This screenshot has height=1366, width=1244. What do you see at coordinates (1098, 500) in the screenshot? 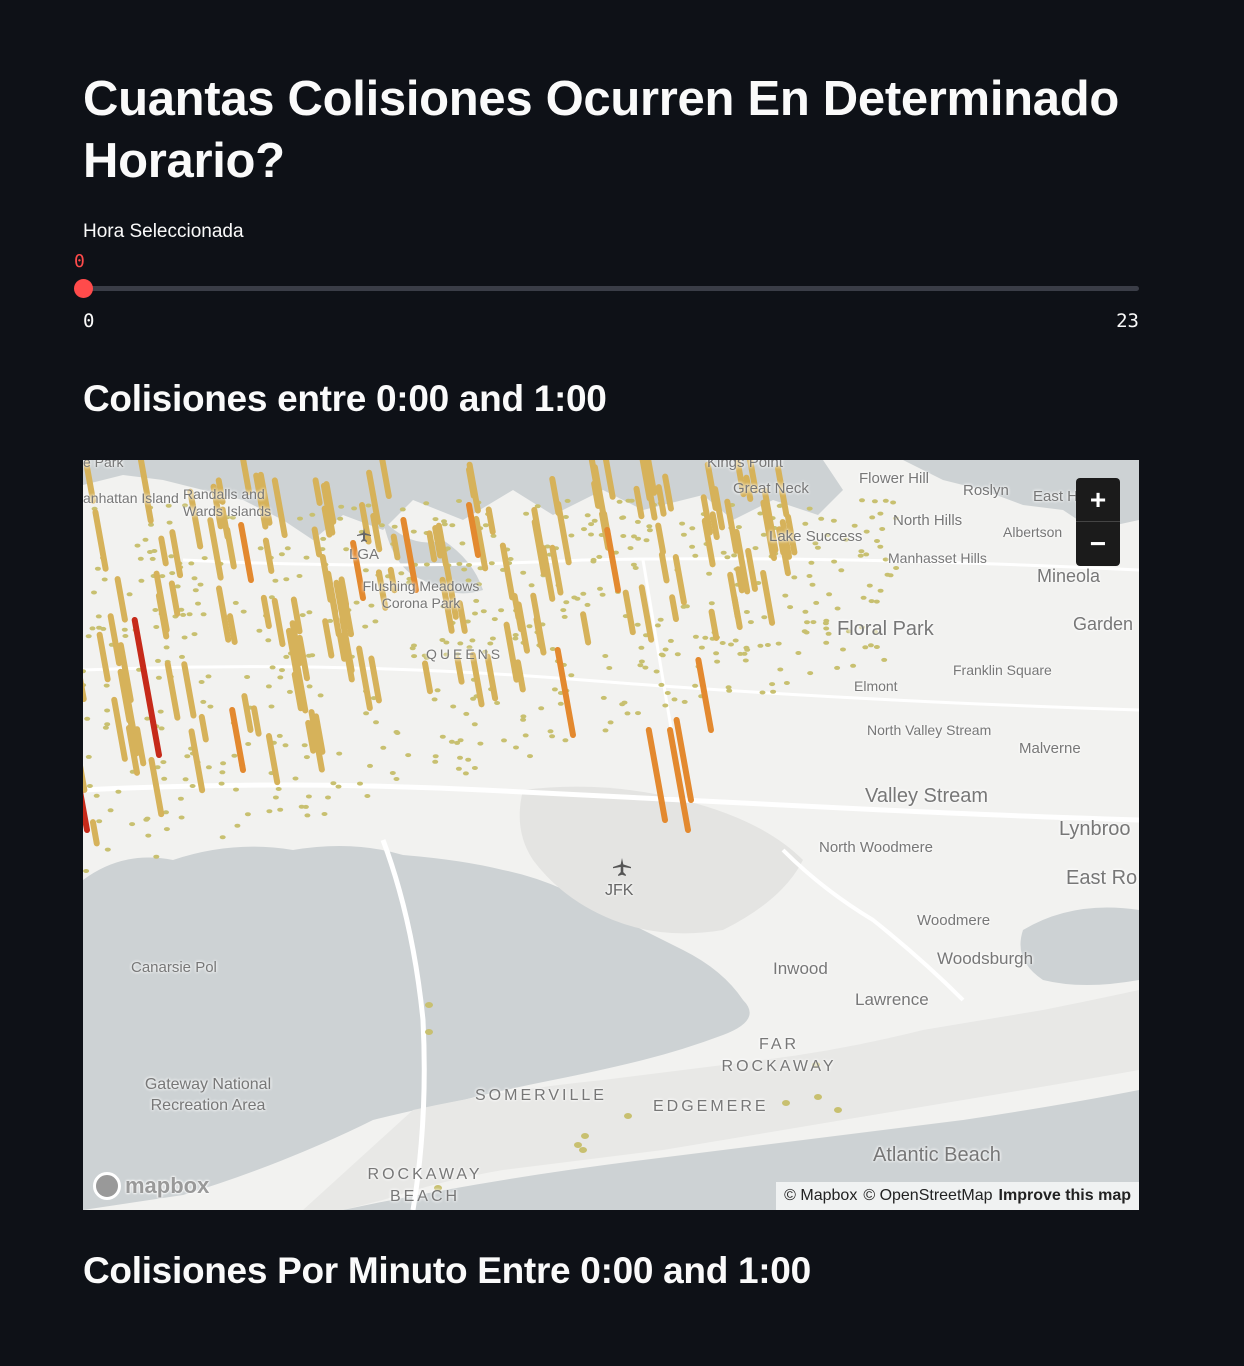
I see `zoom-in-button: +` at bounding box center [1098, 500].